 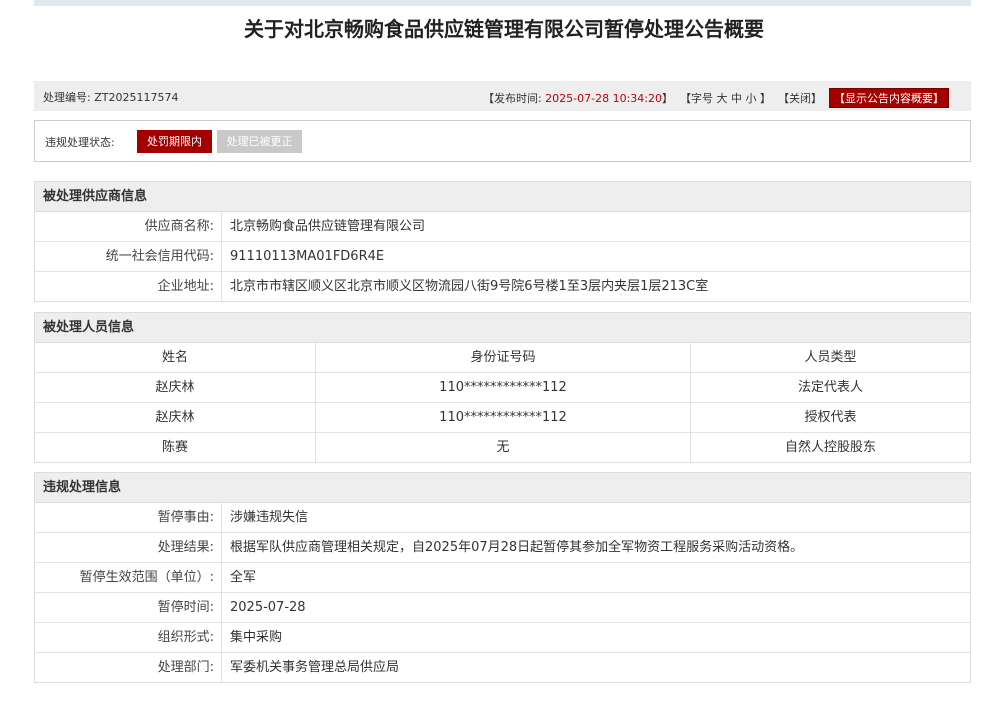 What do you see at coordinates (185, 637) in the screenshot?
I see `row-key: 组织形式:` at bounding box center [185, 637].